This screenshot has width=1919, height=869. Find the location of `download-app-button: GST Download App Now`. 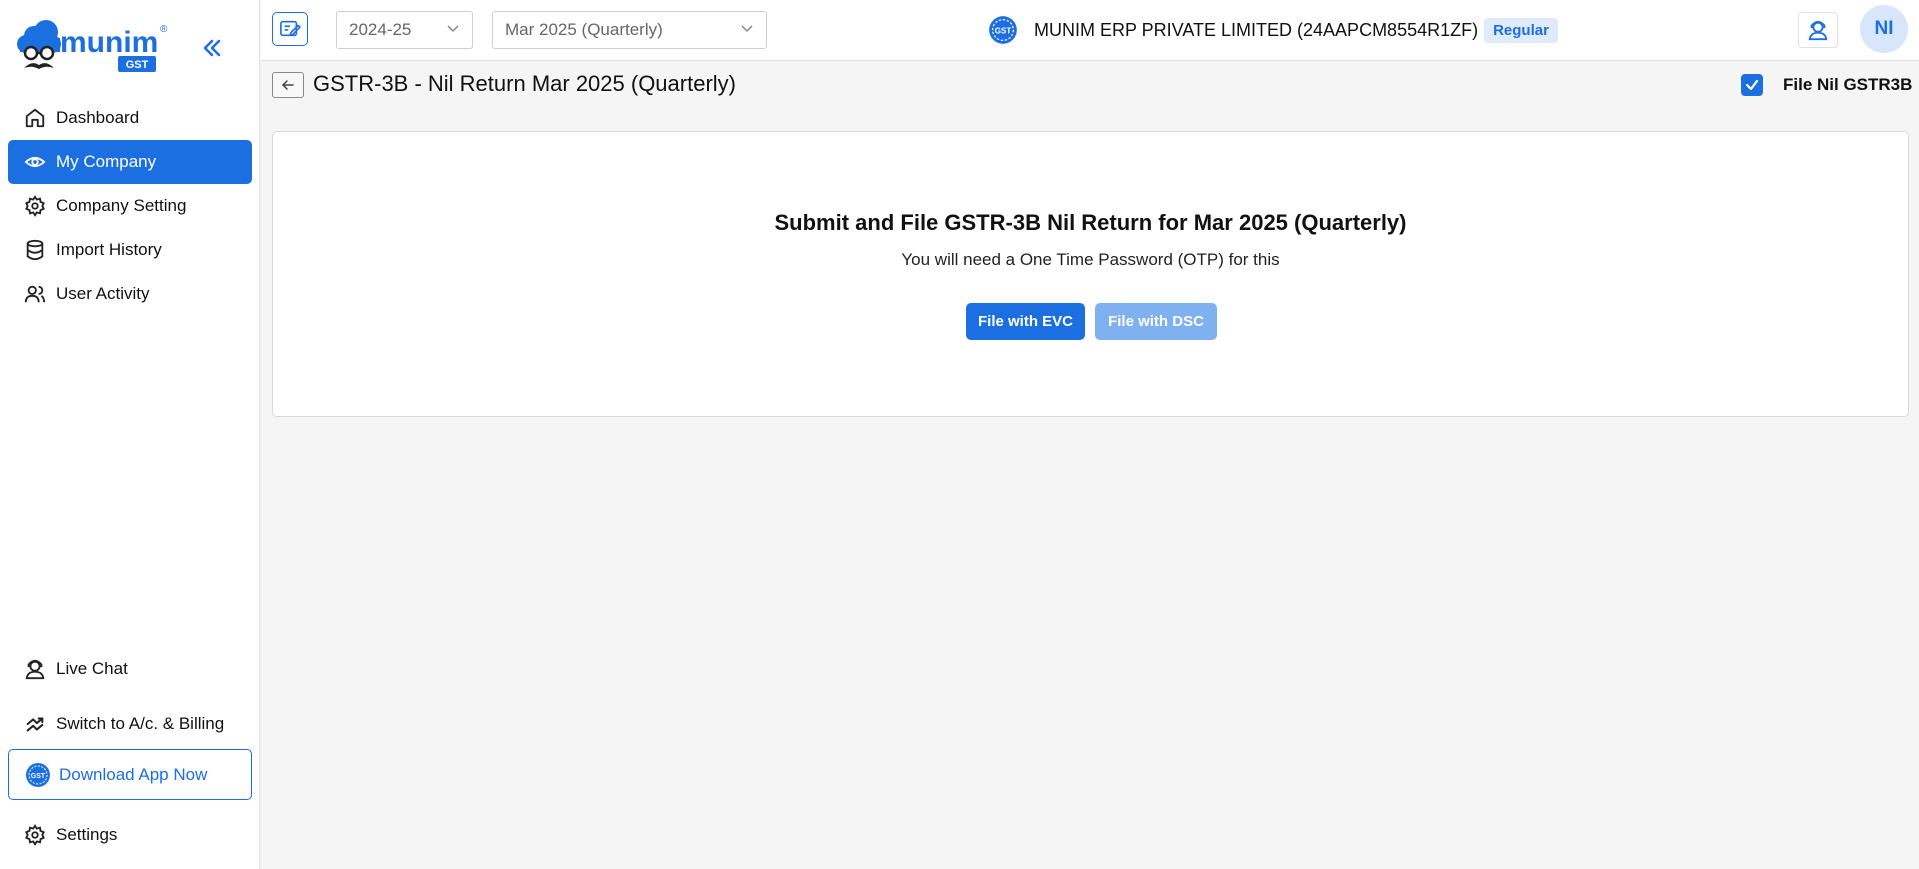

download-app-button: GST Download App Now is located at coordinates (130, 774).